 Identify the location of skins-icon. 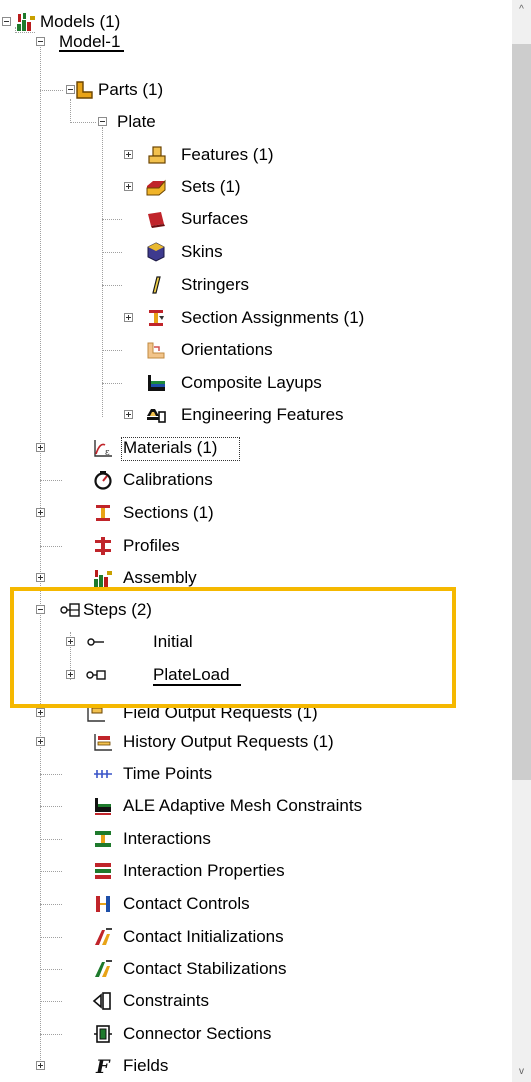
(156, 252).